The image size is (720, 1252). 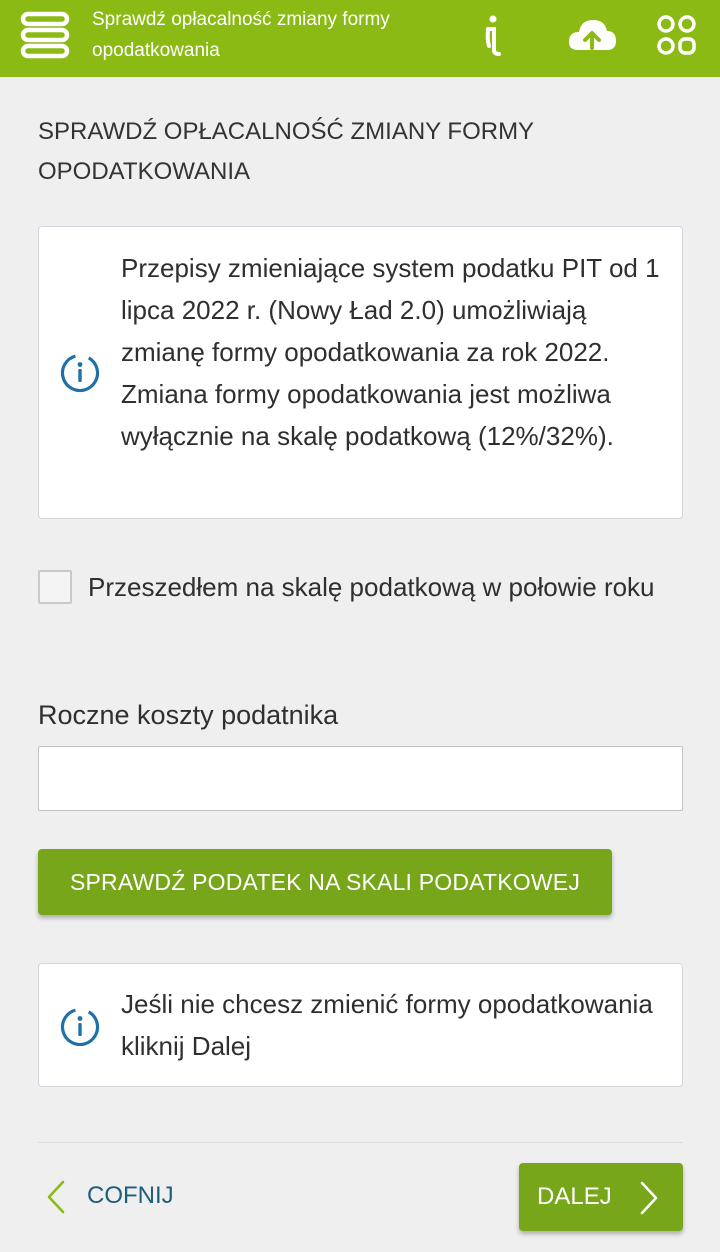 I want to click on annual-costs-label: Roczne koszty podatnika, so click(x=188, y=715).